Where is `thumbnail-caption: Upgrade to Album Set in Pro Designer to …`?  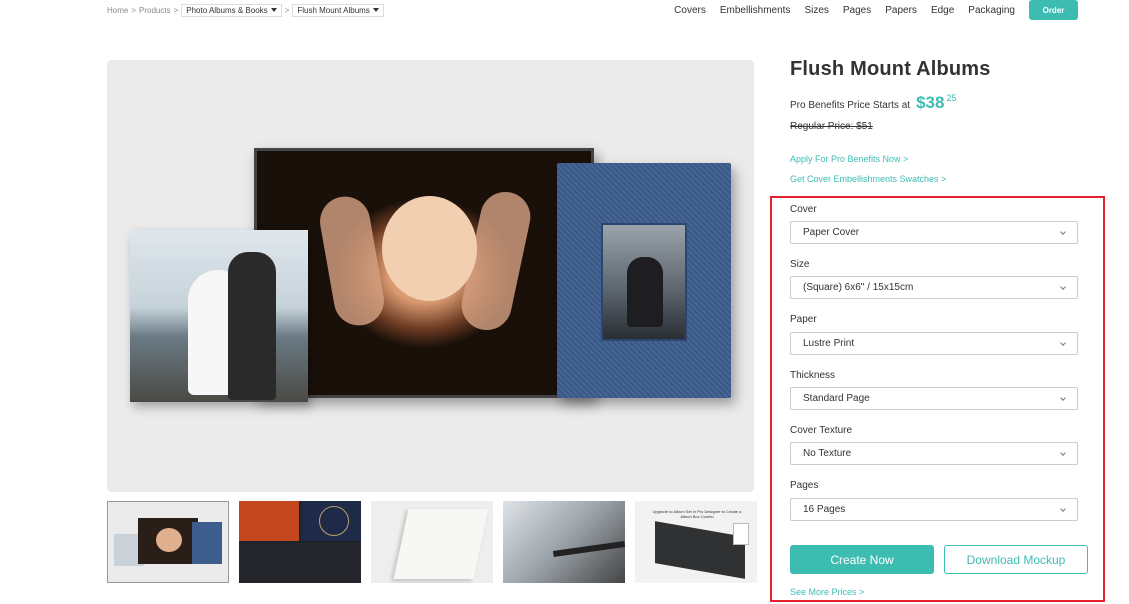 thumbnail-caption: Upgrade to Album Set in Pro Designer to … is located at coordinates (697, 514).